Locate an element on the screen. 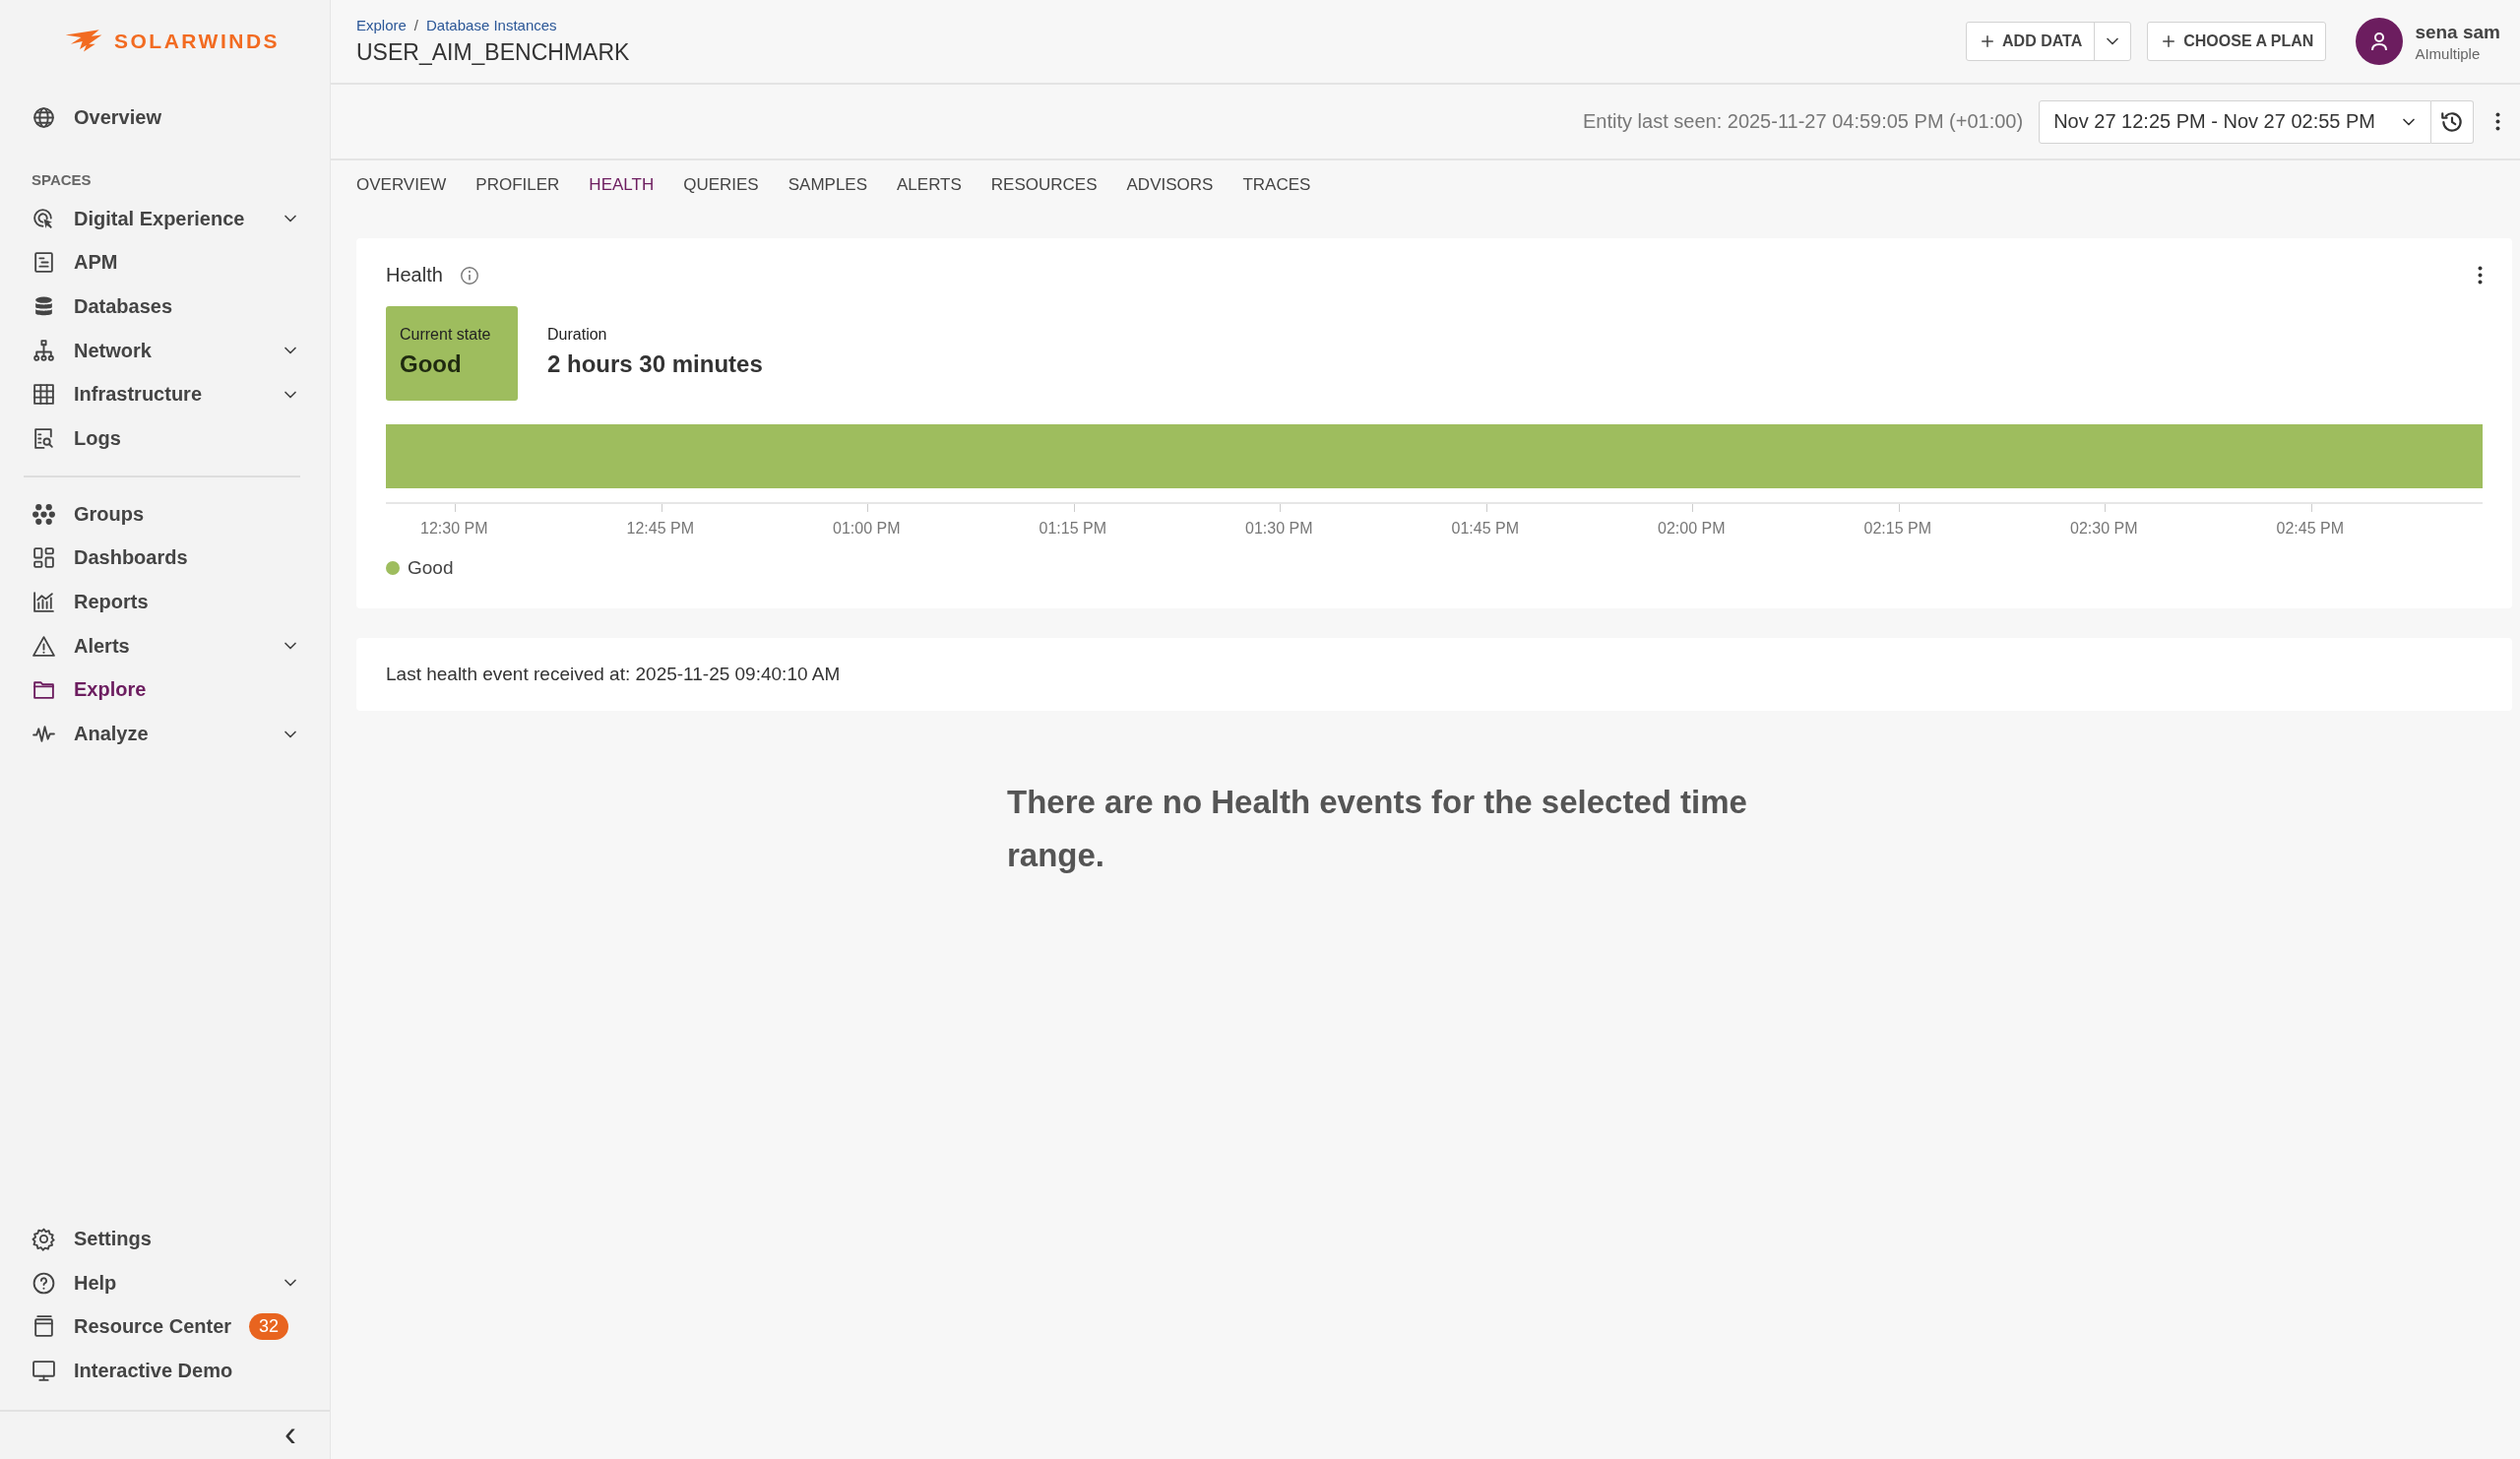 This screenshot has width=2520, height=1459. log-search-icon is located at coordinates (44, 438).